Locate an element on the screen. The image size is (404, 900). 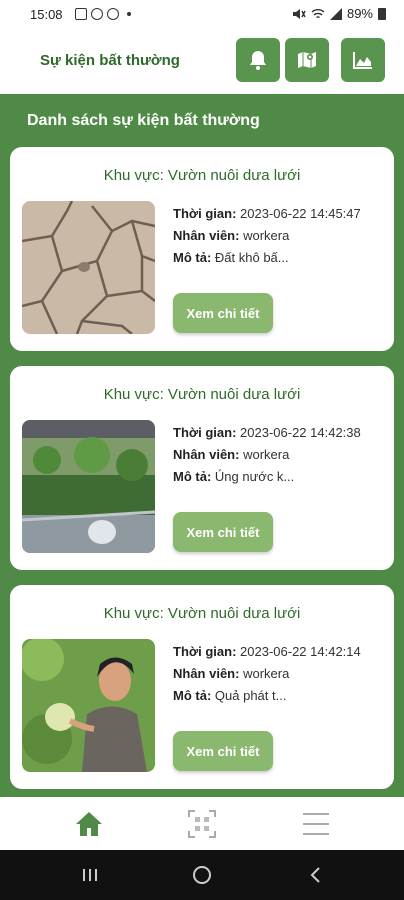
mute-icon is located at coordinates (299, 13).